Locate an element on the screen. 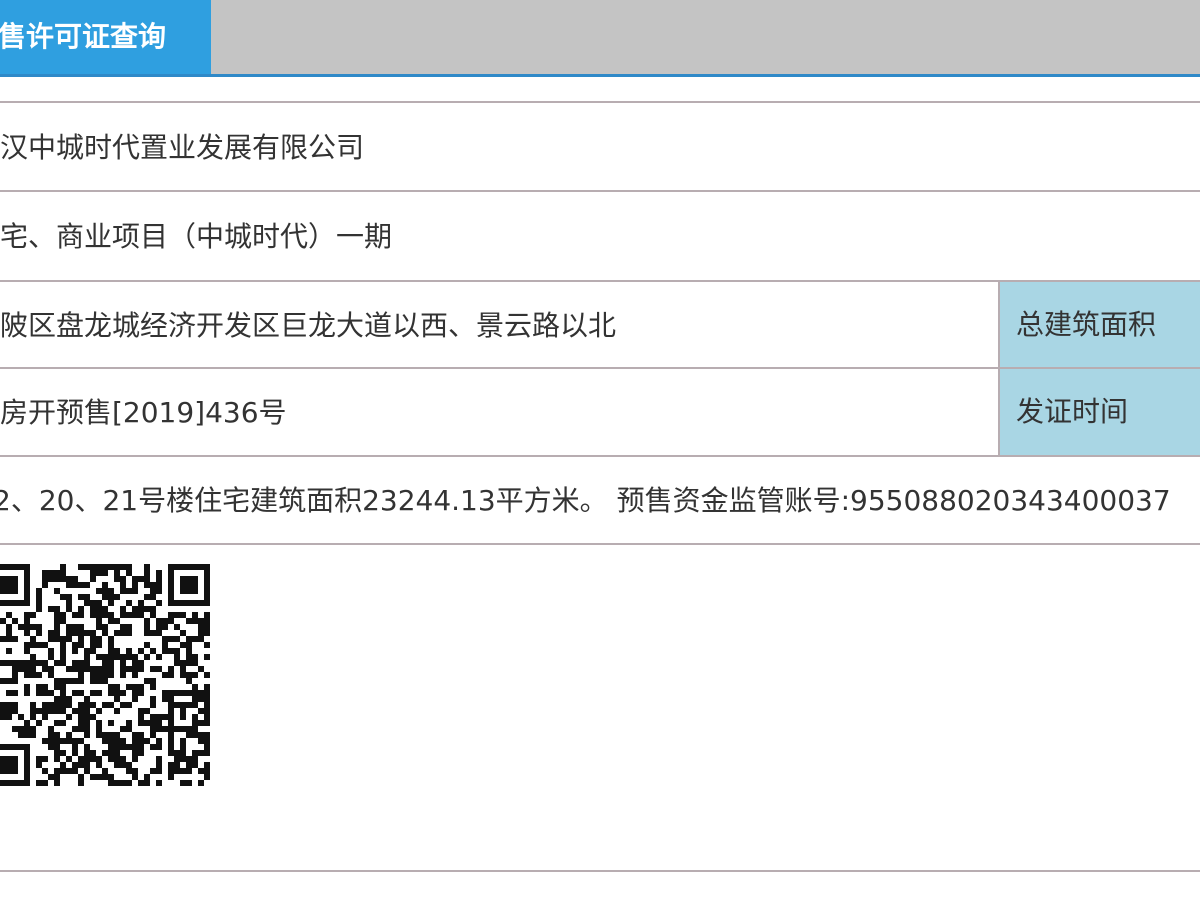 The width and height of the screenshot is (1200, 900). total-area-label: 总建筑面积 is located at coordinates (1099, 325).